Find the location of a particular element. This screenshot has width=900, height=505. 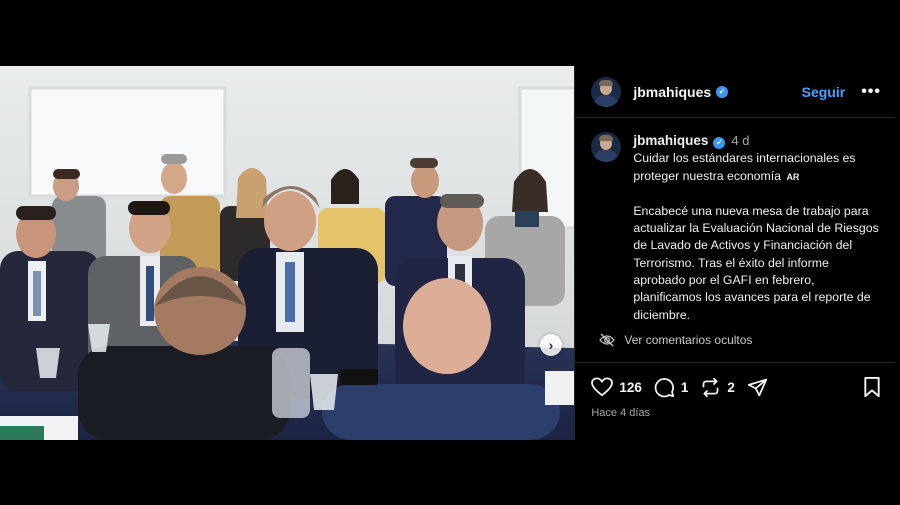

like-button: 126 is located at coordinates (616, 387).